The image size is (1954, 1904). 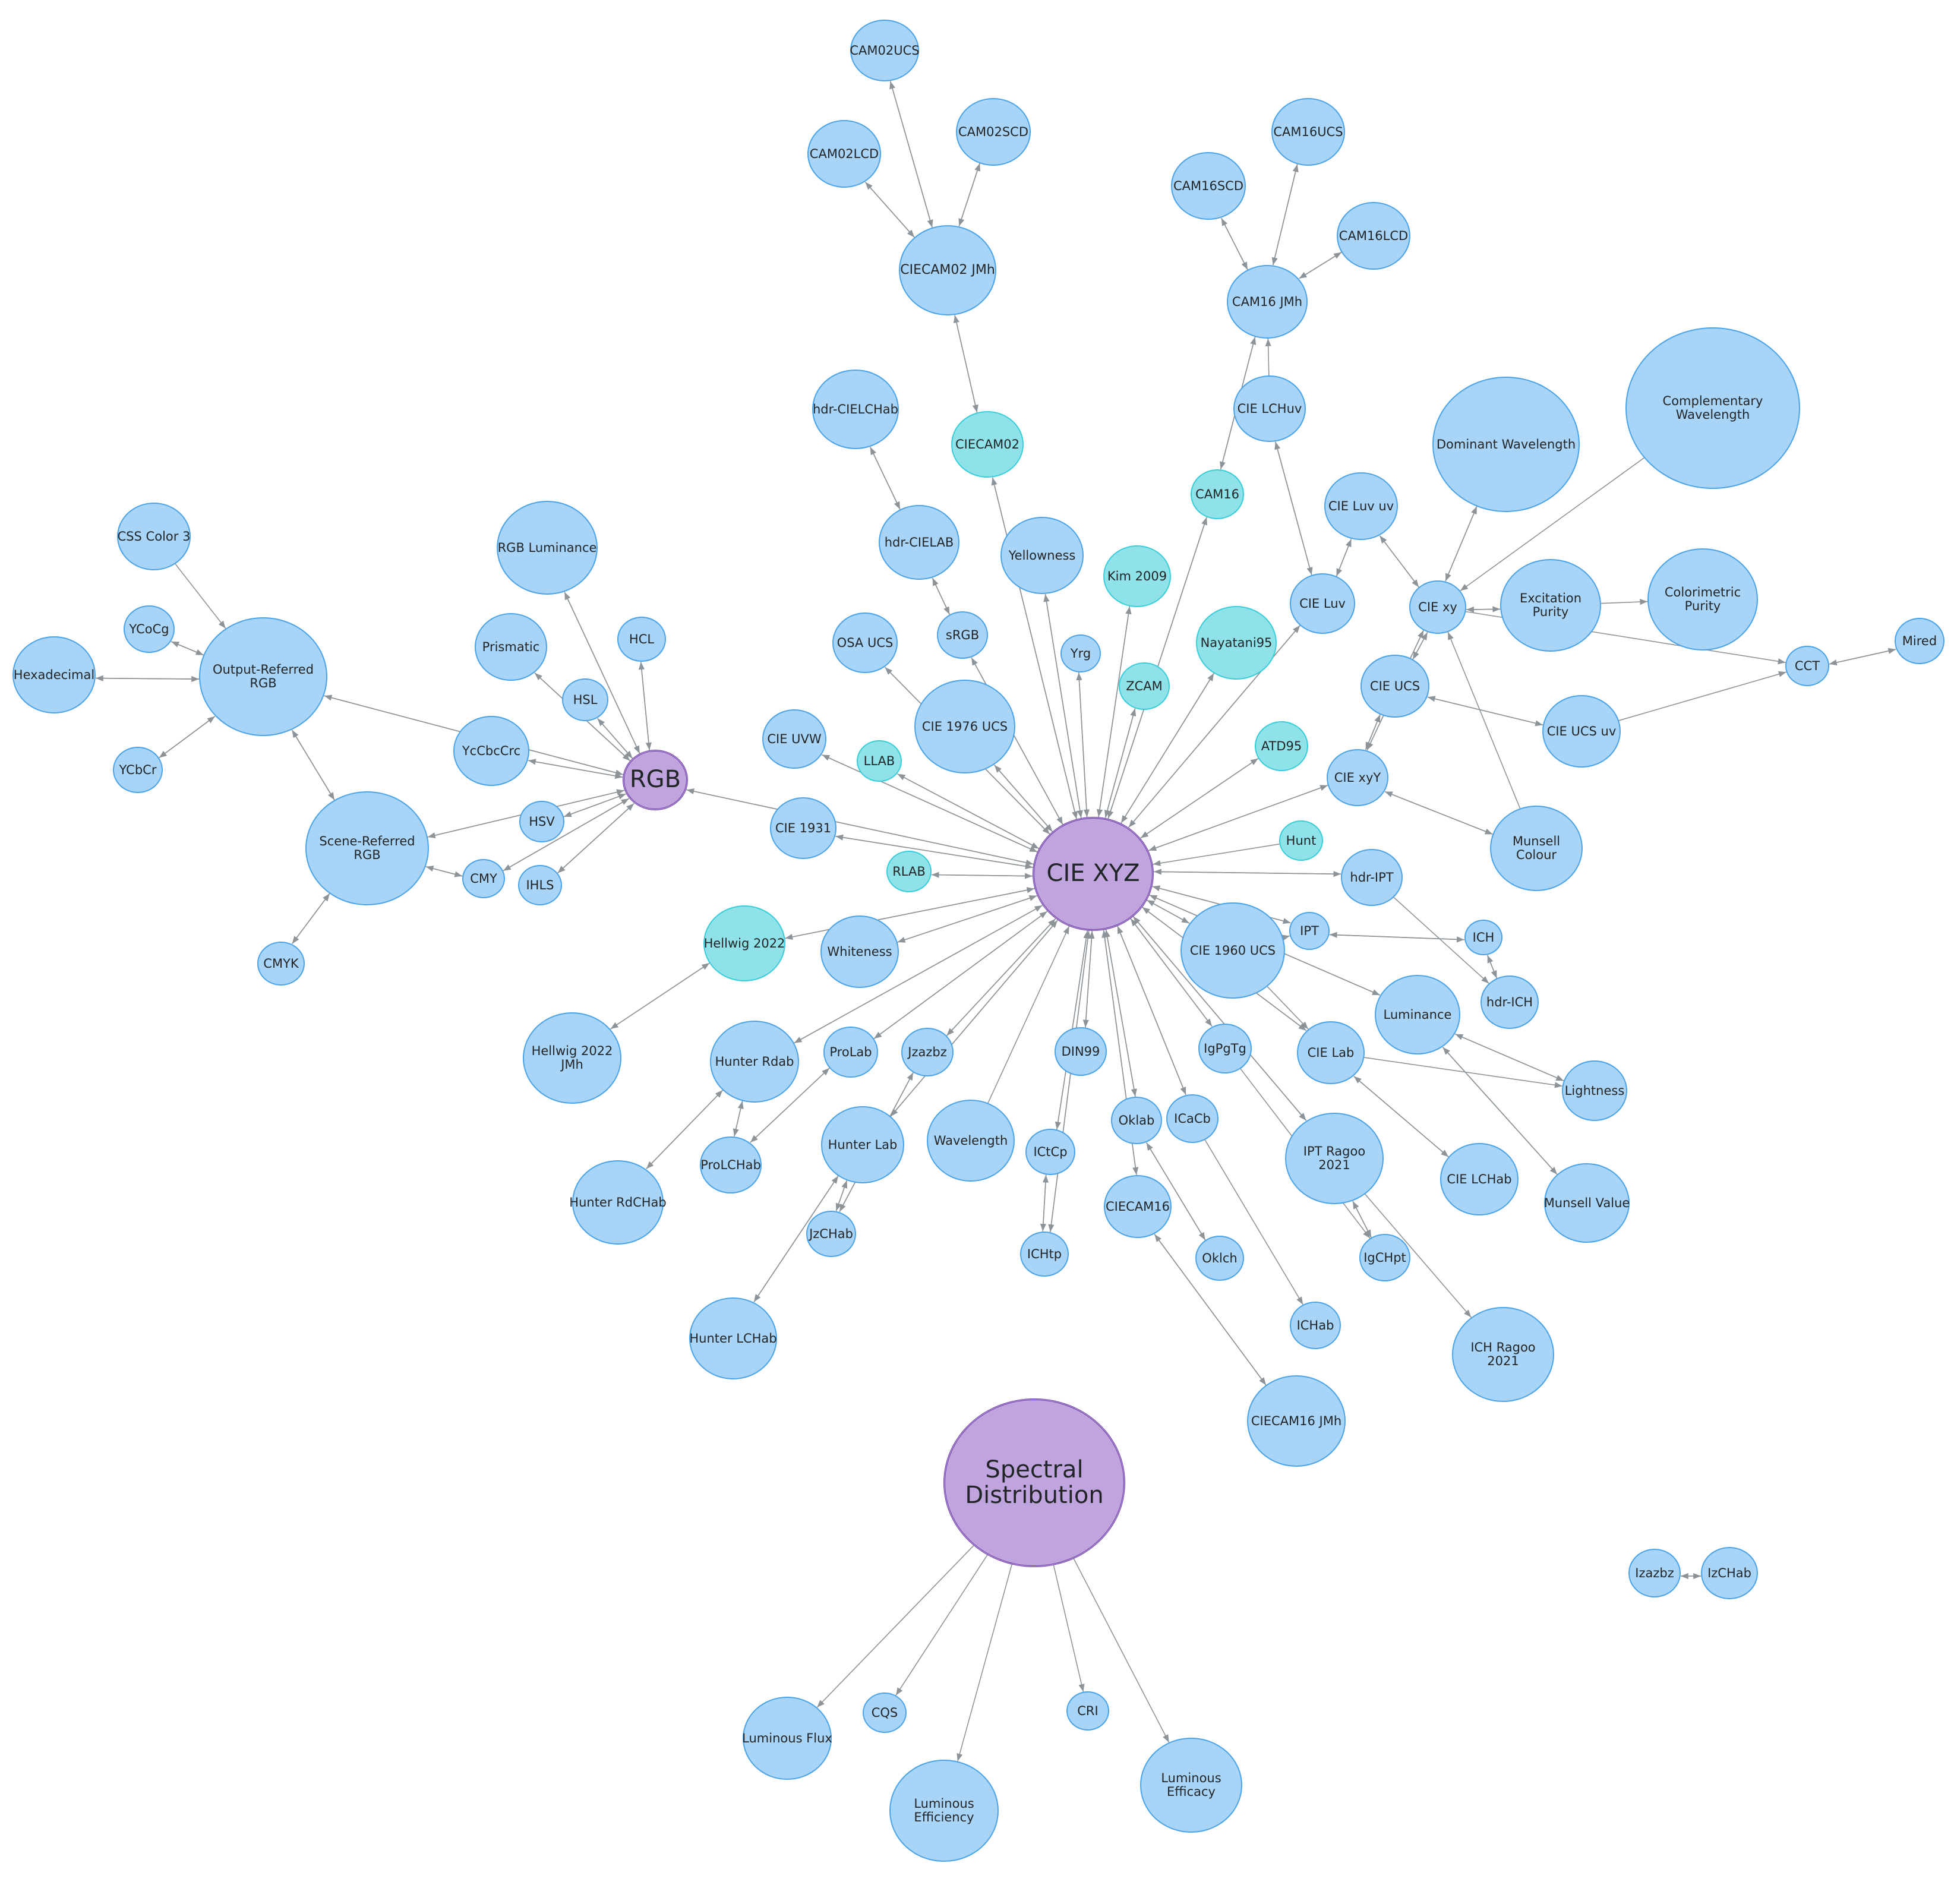 I want to click on graph-node-lumflux: Luminous Flux, so click(x=787, y=1738).